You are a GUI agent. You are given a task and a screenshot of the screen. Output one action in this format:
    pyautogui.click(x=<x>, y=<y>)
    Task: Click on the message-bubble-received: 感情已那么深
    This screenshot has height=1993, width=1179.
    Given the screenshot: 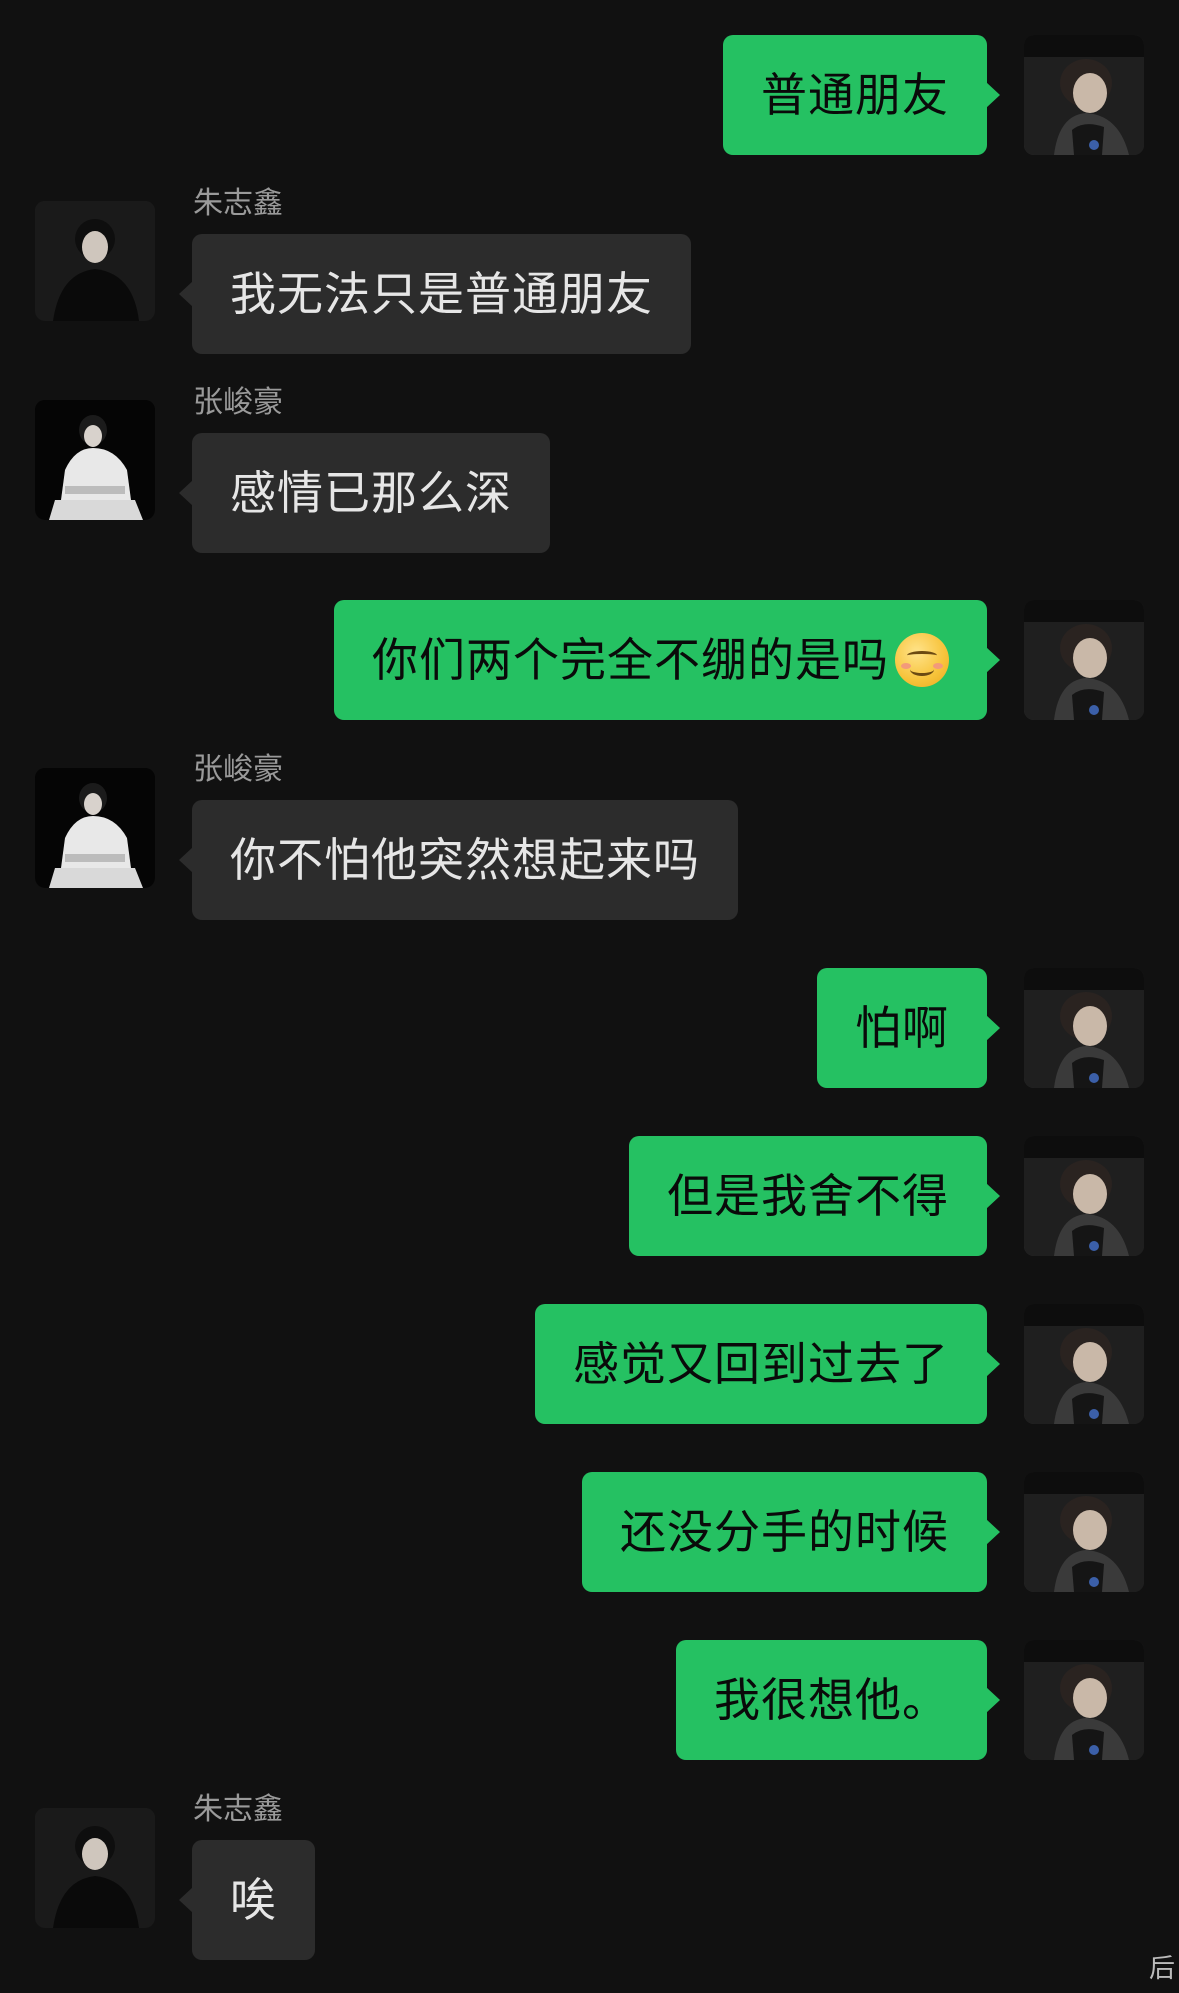 What is the action you would take?
    pyautogui.click(x=364, y=493)
    